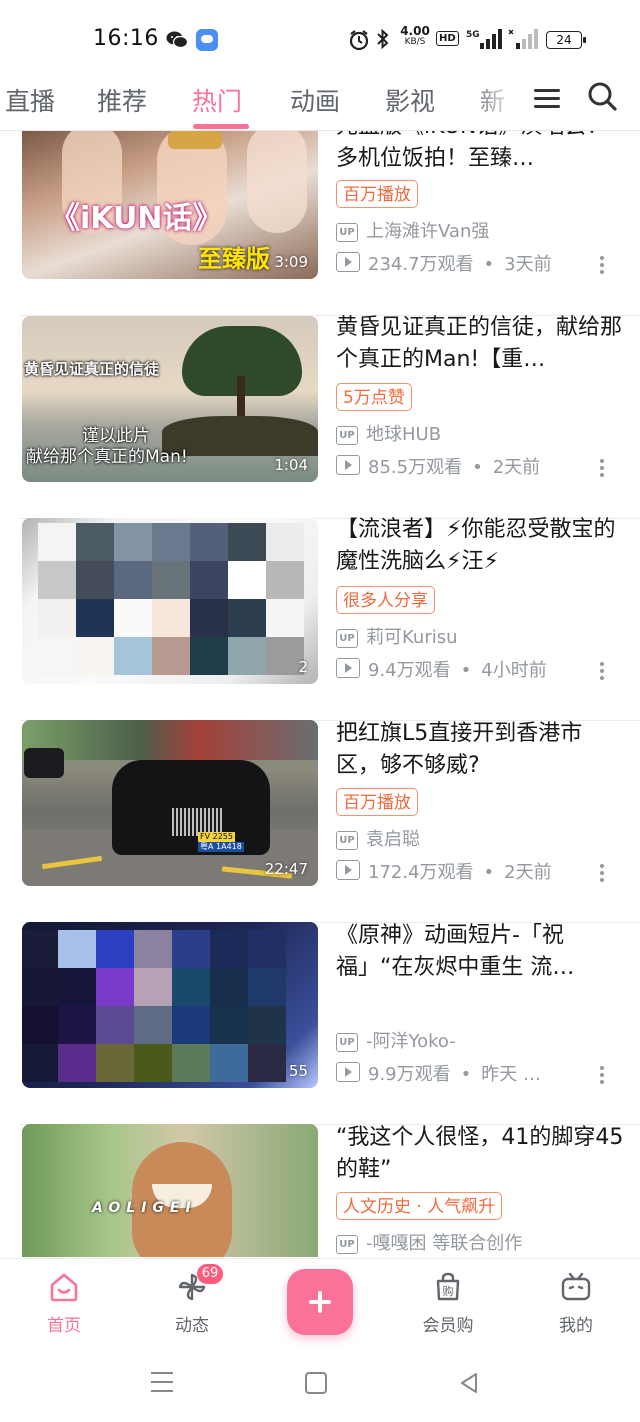 The width and height of the screenshot is (640, 1422). I want to click on video-duration: 55, so click(298, 1071).